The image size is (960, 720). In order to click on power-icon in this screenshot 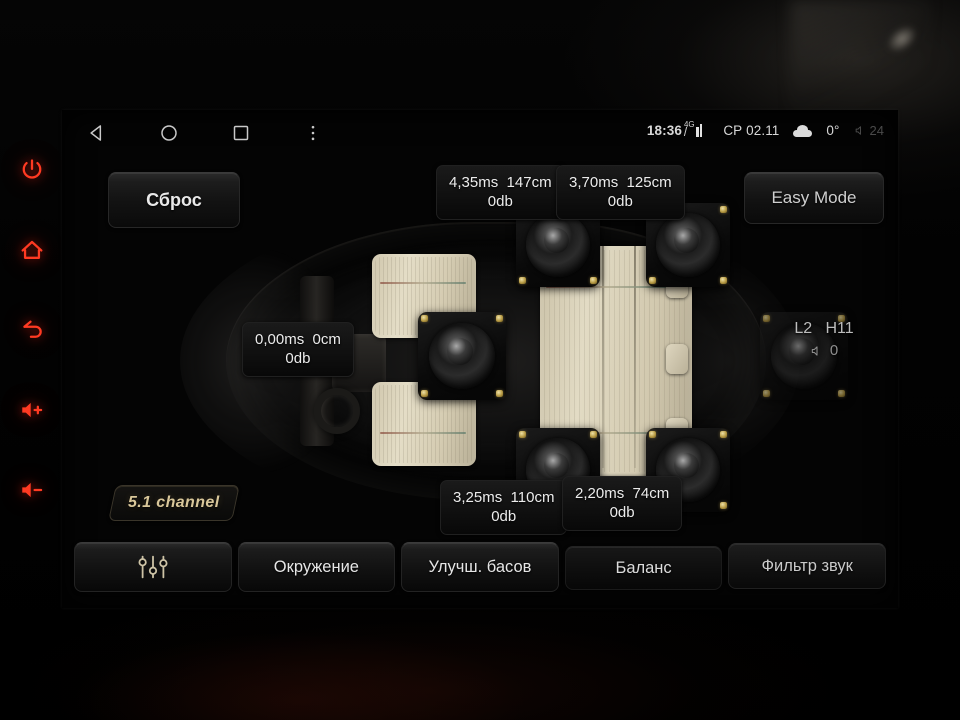, I will do `click(32, 169)`.